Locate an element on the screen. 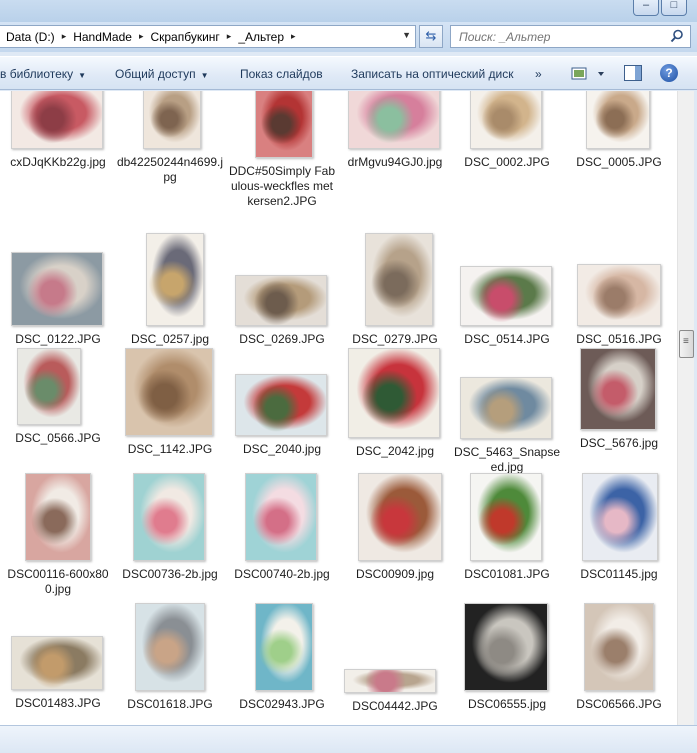 This screenshot has height=753, width=697. breadcrumb-label: Скрапбукинг is located at coordinates (185, 36).